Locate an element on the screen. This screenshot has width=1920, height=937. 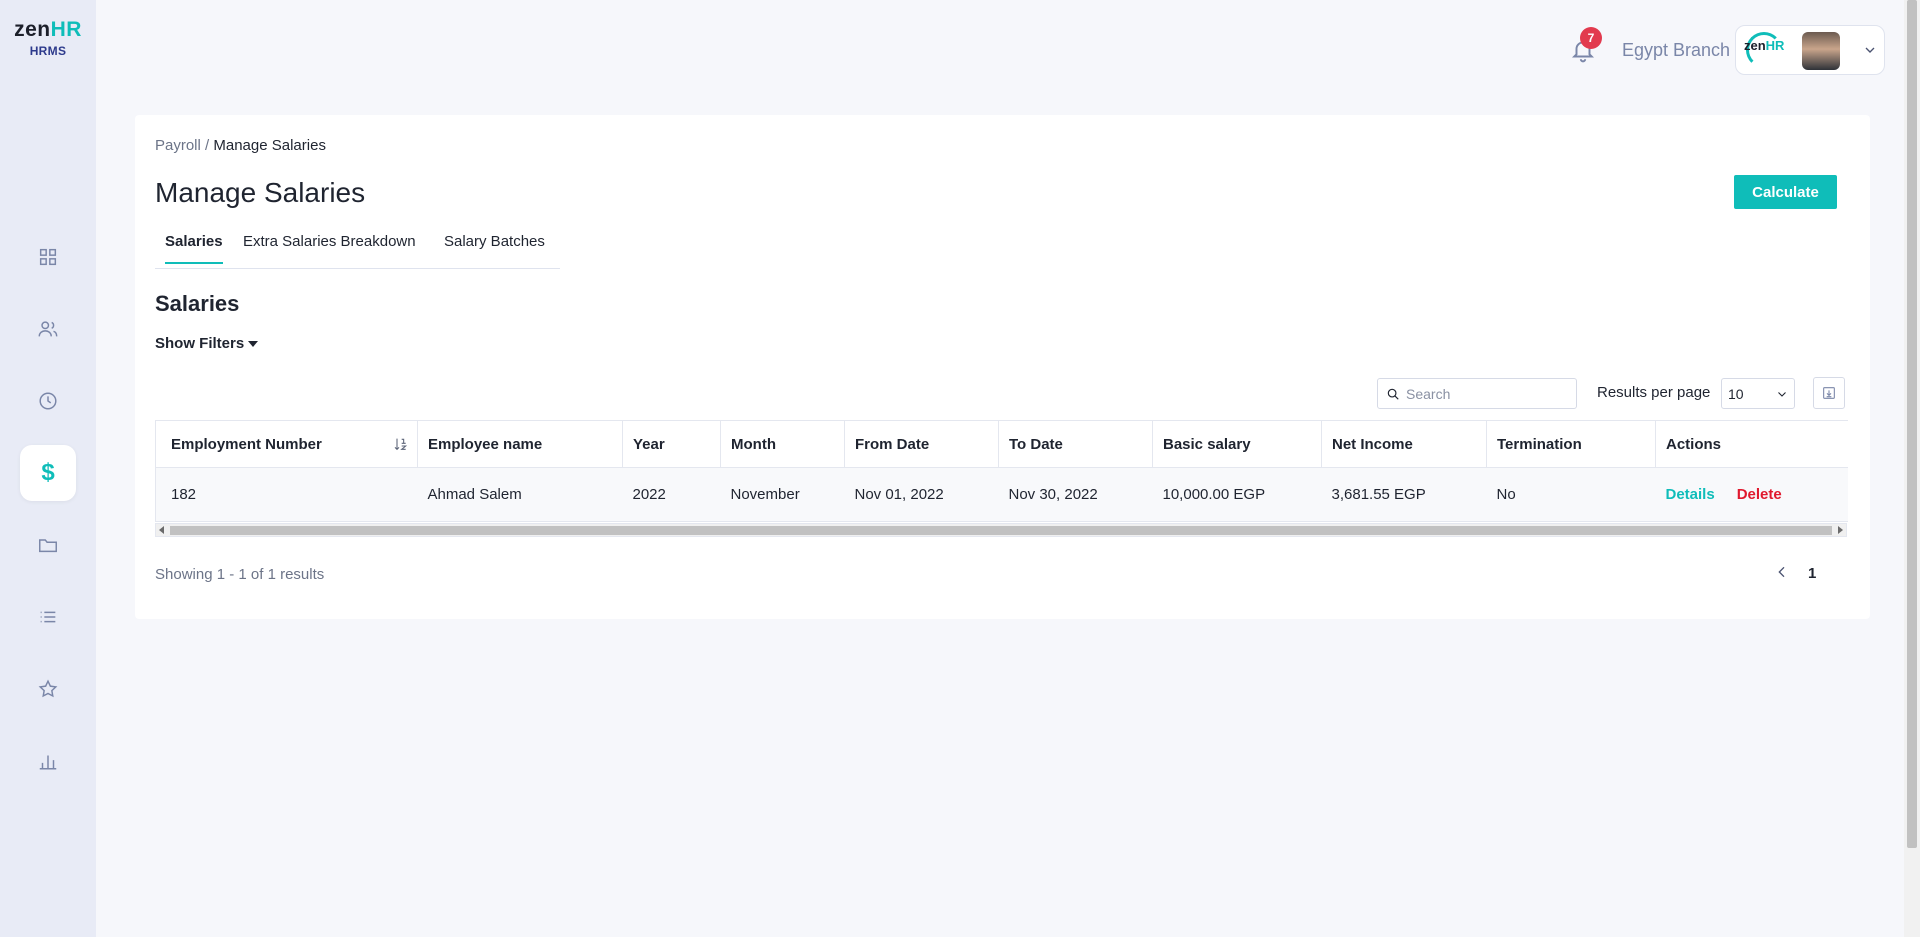
notification-badge: 7 is located at coordinates (1591, 38).